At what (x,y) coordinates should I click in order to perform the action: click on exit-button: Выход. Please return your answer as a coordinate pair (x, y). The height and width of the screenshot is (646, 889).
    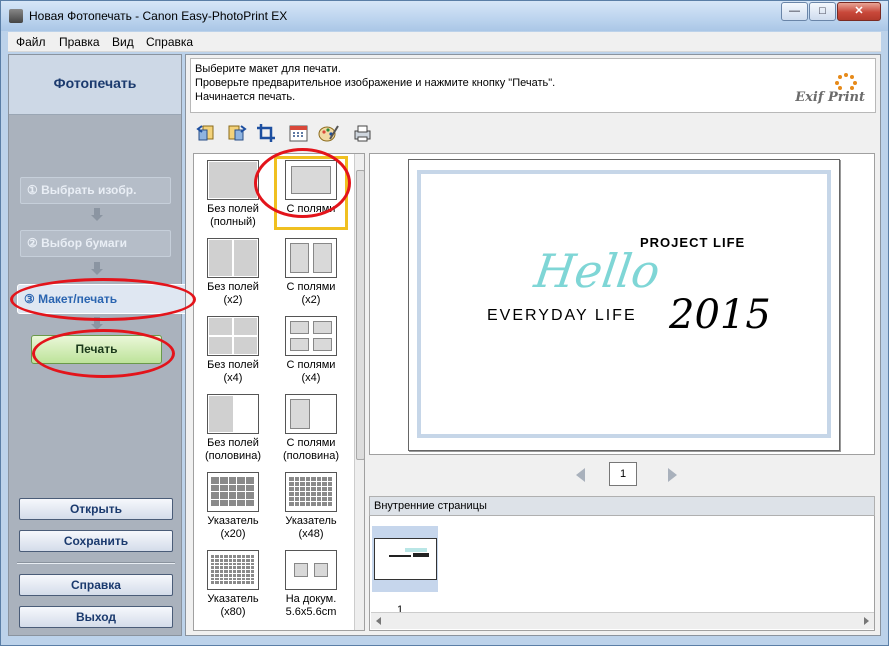
    Looking at the image, I should click on (96, 617).